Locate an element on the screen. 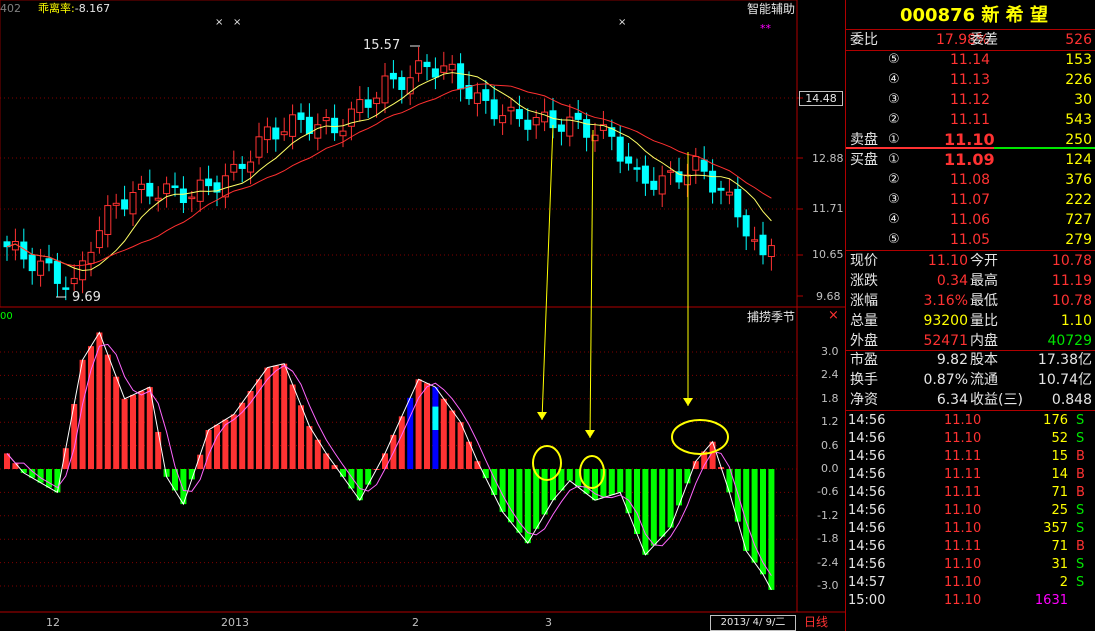 The height and width of the screenshot is (631, 1095). fundamental-value: 17.38亿 is located at coordinates (1064, 360).